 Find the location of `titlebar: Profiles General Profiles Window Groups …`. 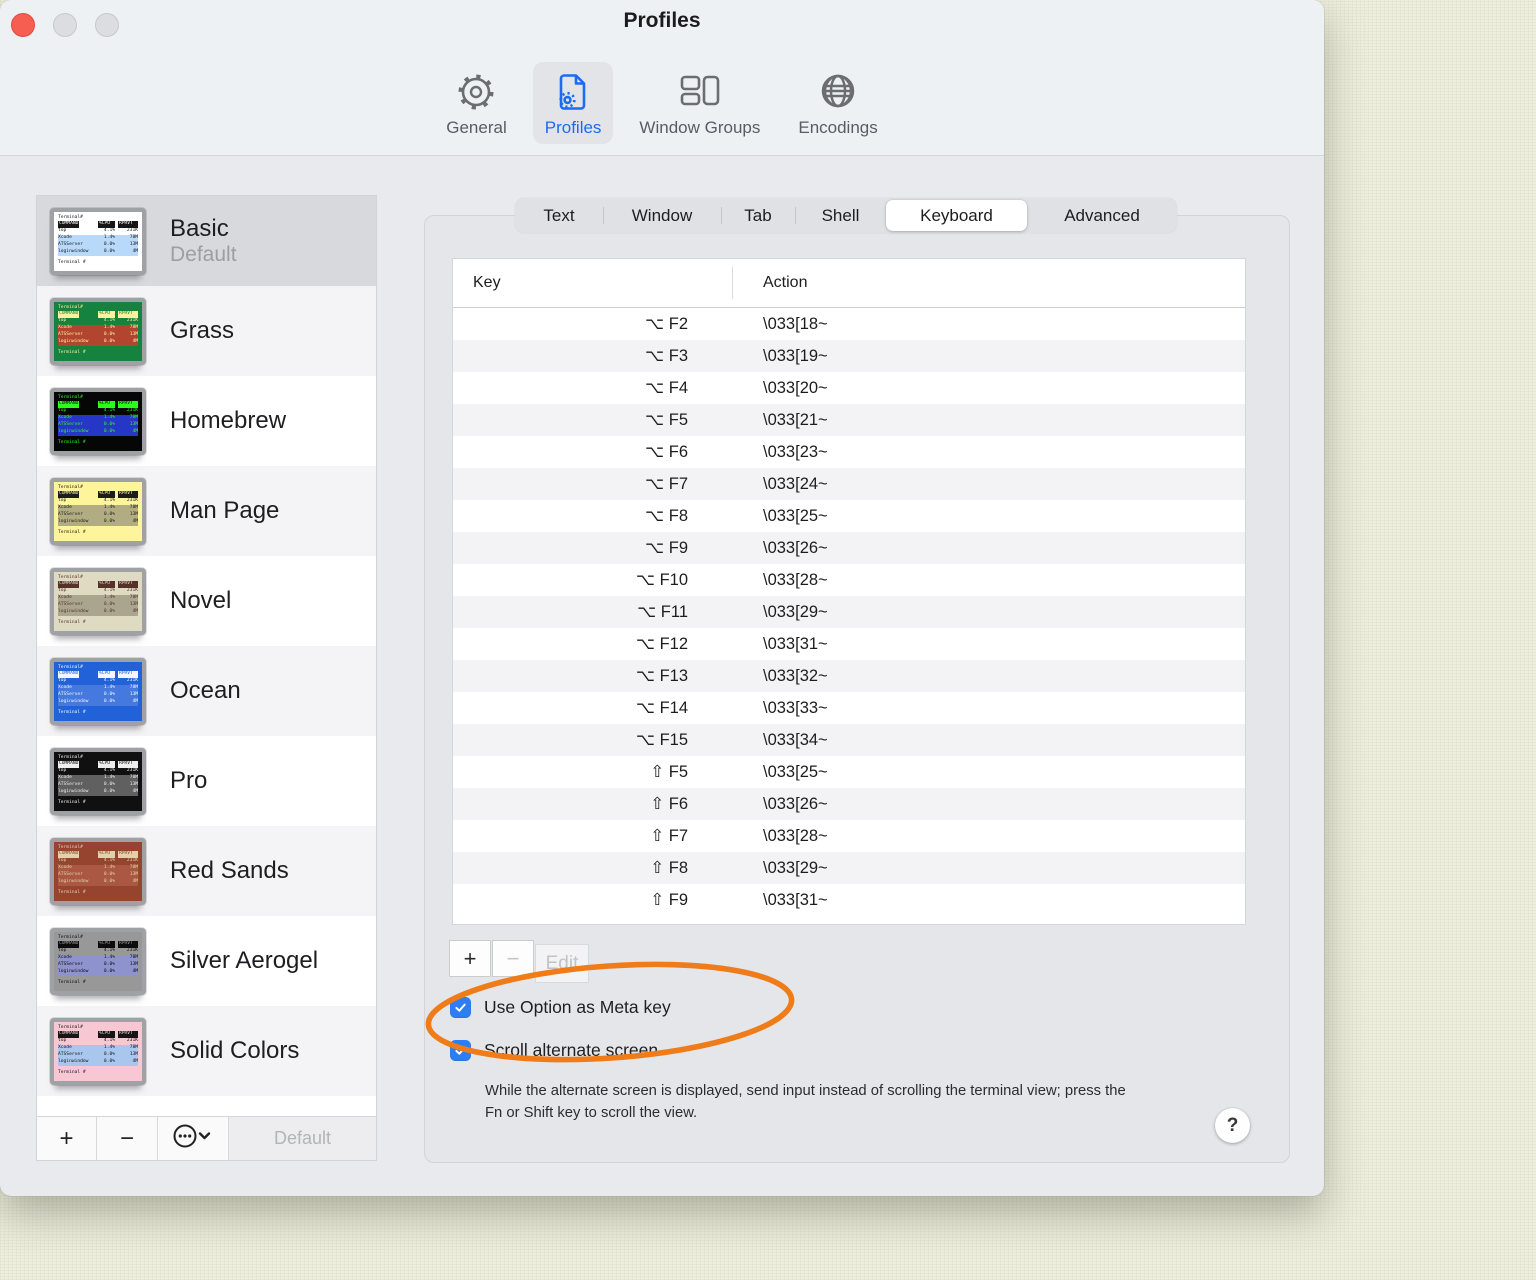

titlebar: Profiles General Profiles Window Groups … is located at coordinates (662, 78).